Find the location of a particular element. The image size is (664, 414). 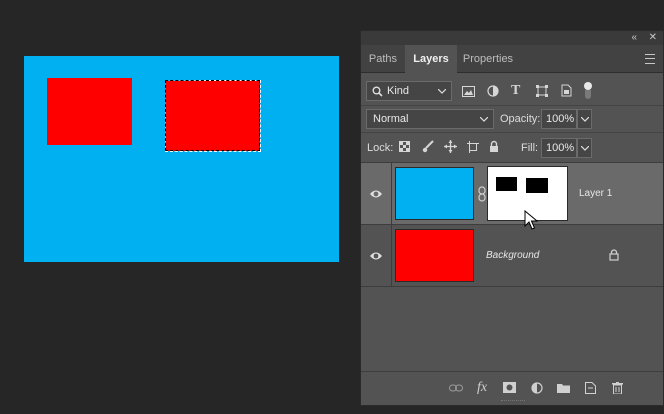

opacity-value: 100% is located at coordinates (560, 119).